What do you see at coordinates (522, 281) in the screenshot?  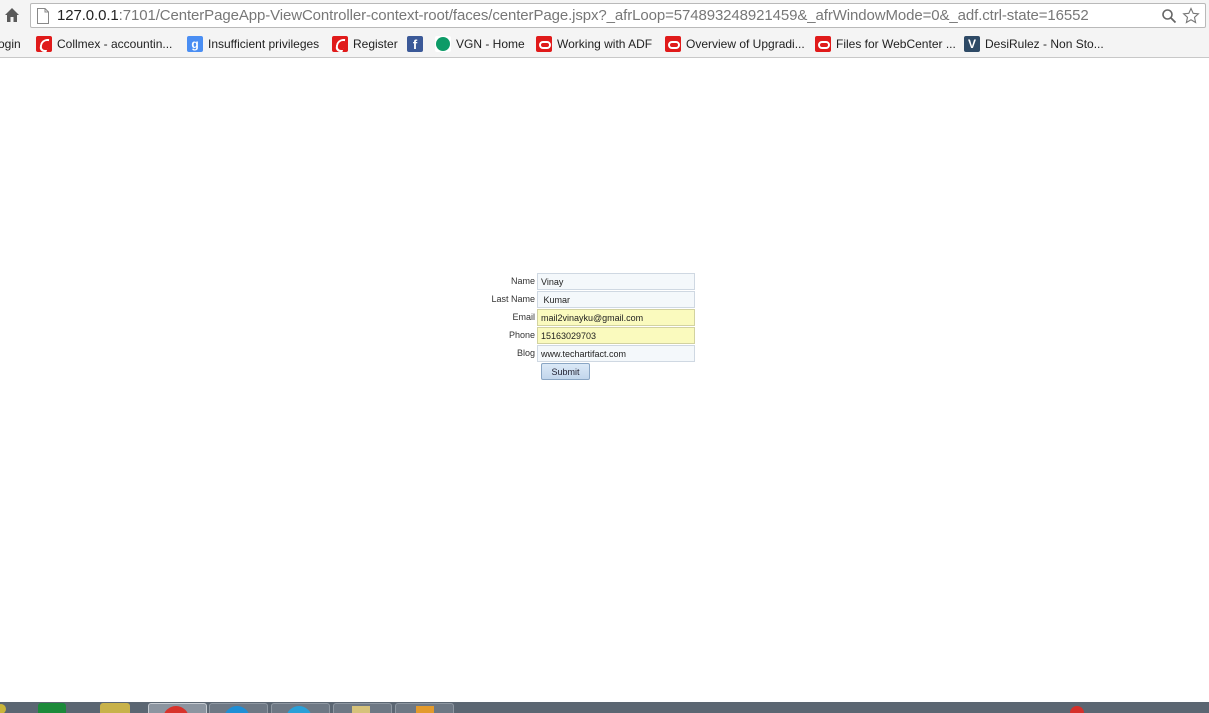 I see `name-label: Name` at bounding box center [522, 281].